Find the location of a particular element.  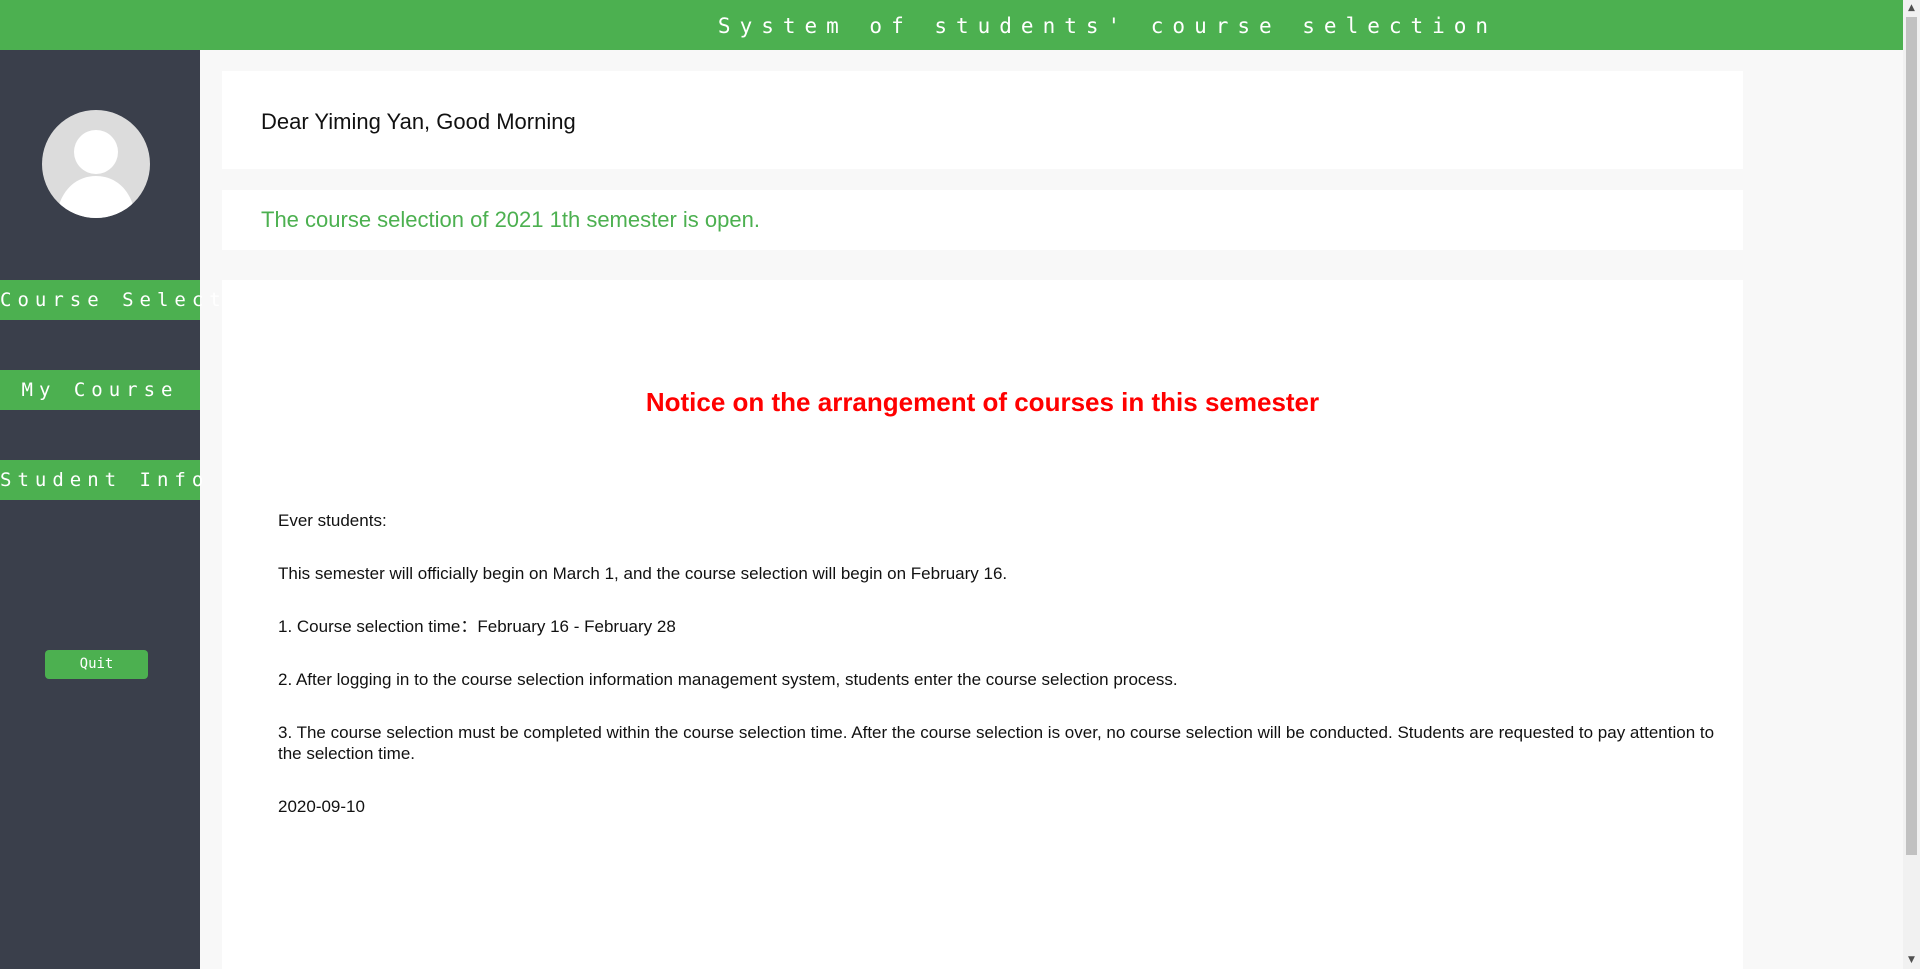

nav-student-info-button: Student Info is located at coordinates (101, 480).